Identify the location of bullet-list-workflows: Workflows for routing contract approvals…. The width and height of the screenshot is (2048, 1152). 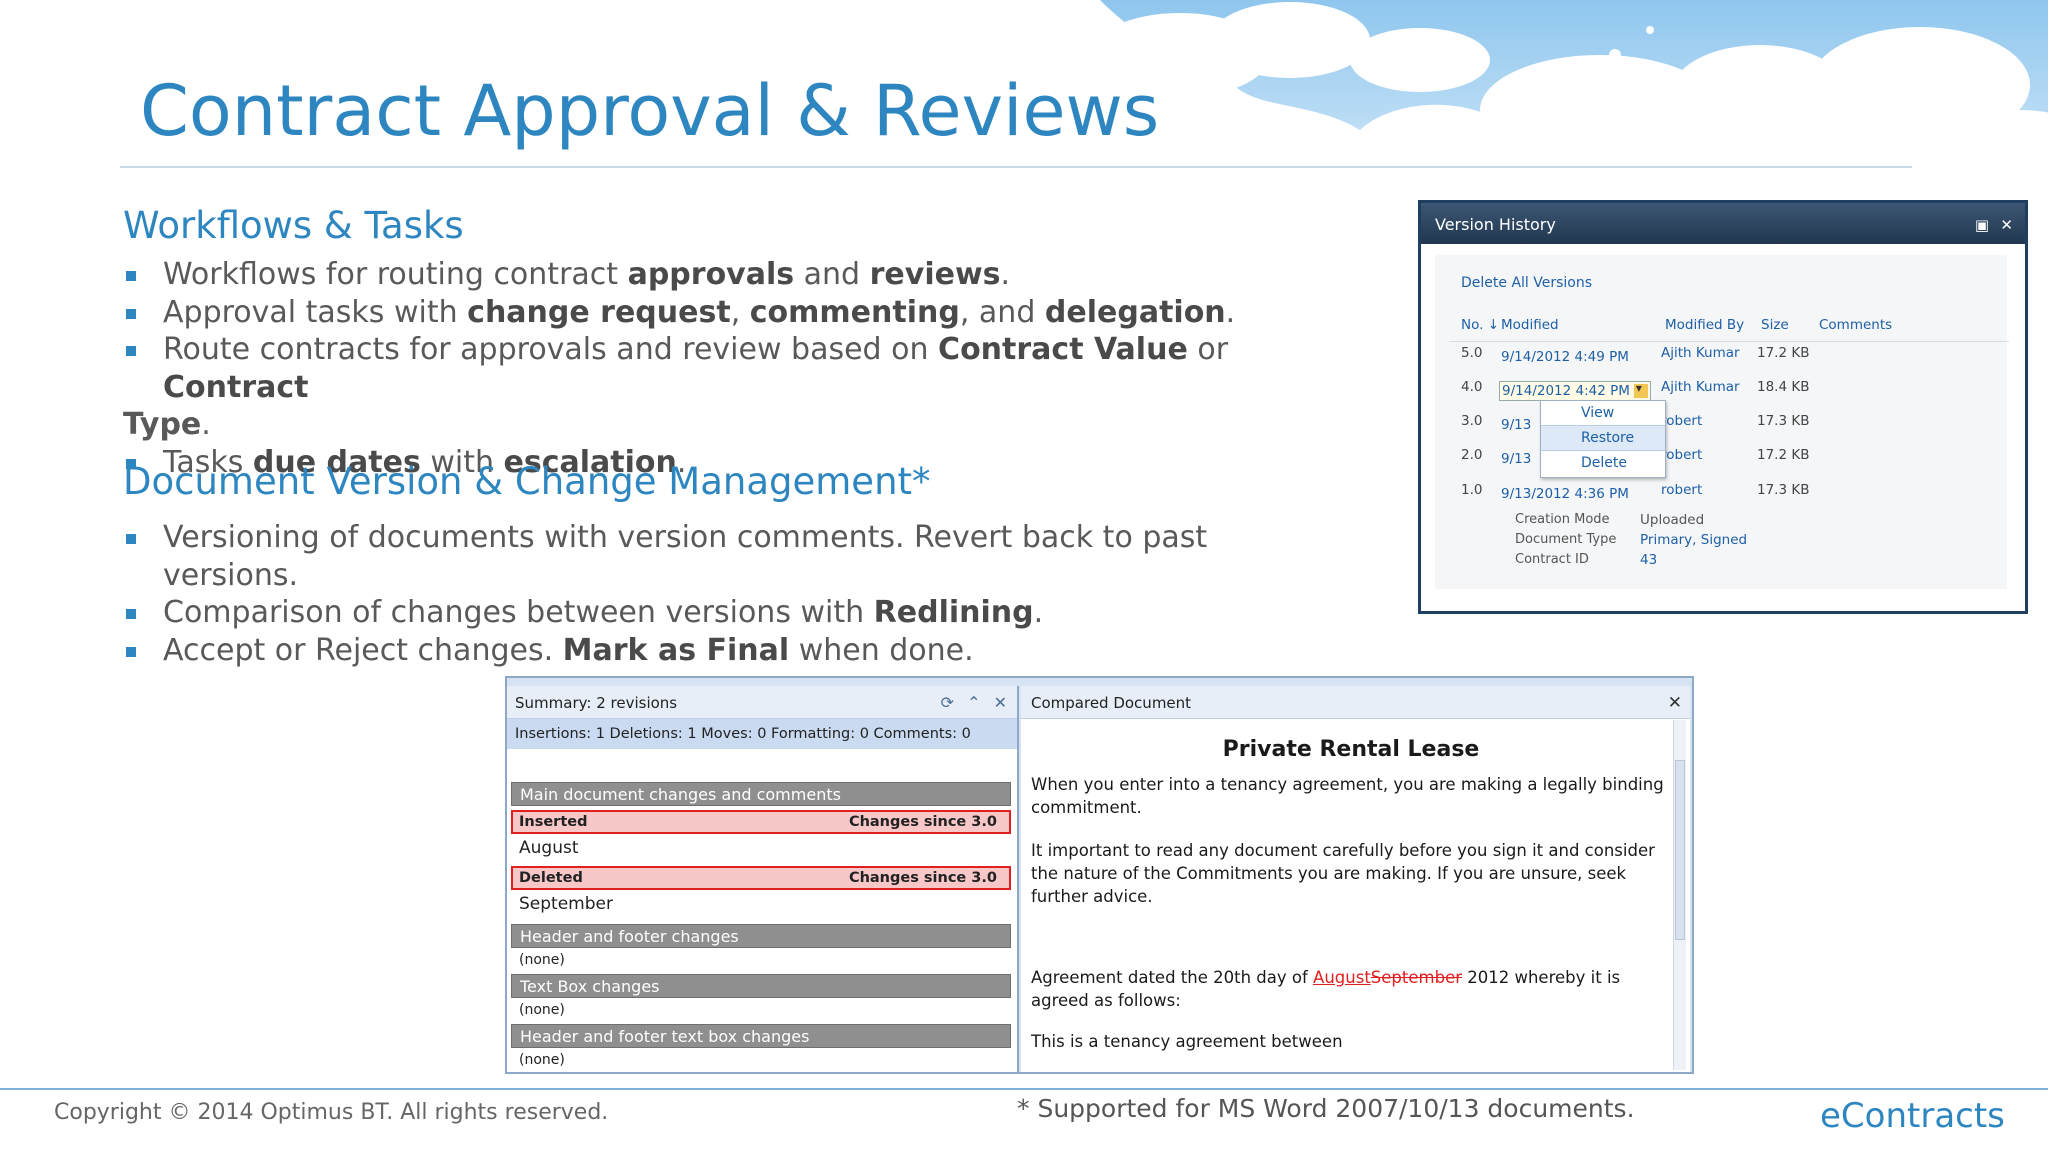
(713, 368).